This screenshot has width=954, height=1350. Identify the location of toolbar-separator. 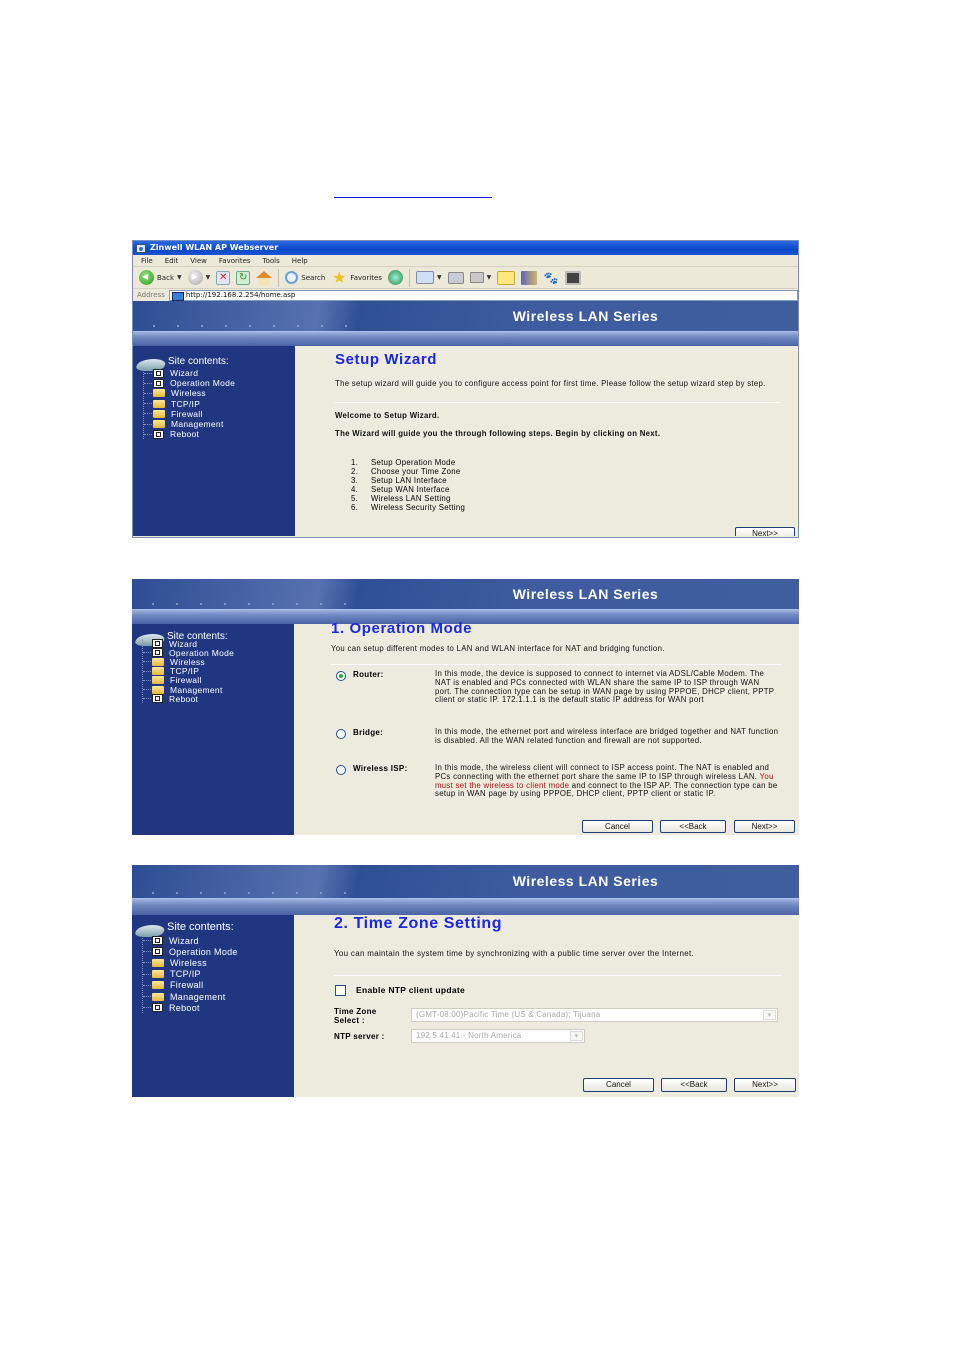
(409, 277).